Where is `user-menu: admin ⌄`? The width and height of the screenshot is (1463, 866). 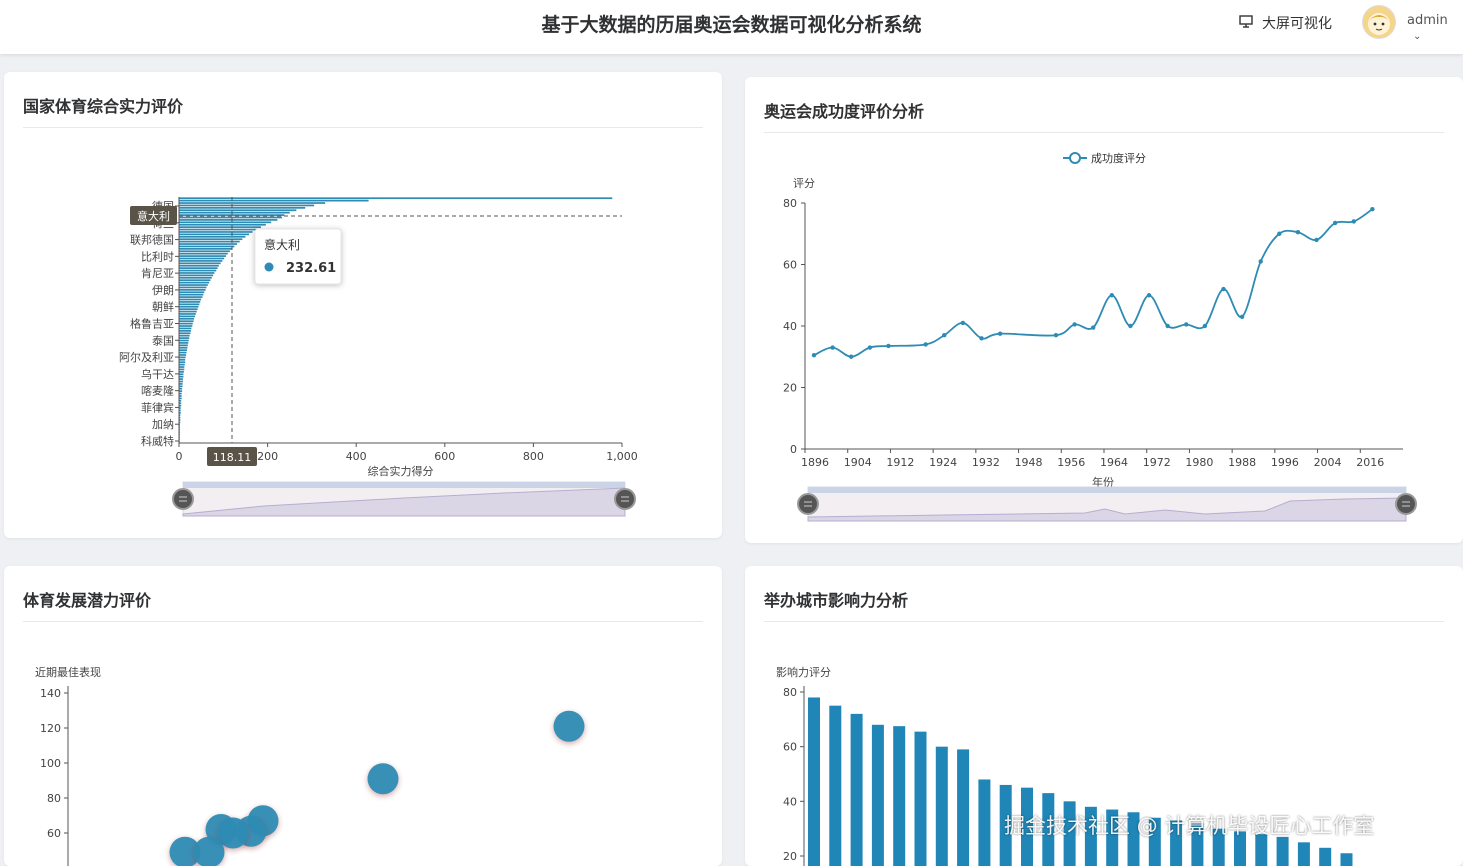
user-menu: admin ⌄ is located at coordinates (1435, 28).